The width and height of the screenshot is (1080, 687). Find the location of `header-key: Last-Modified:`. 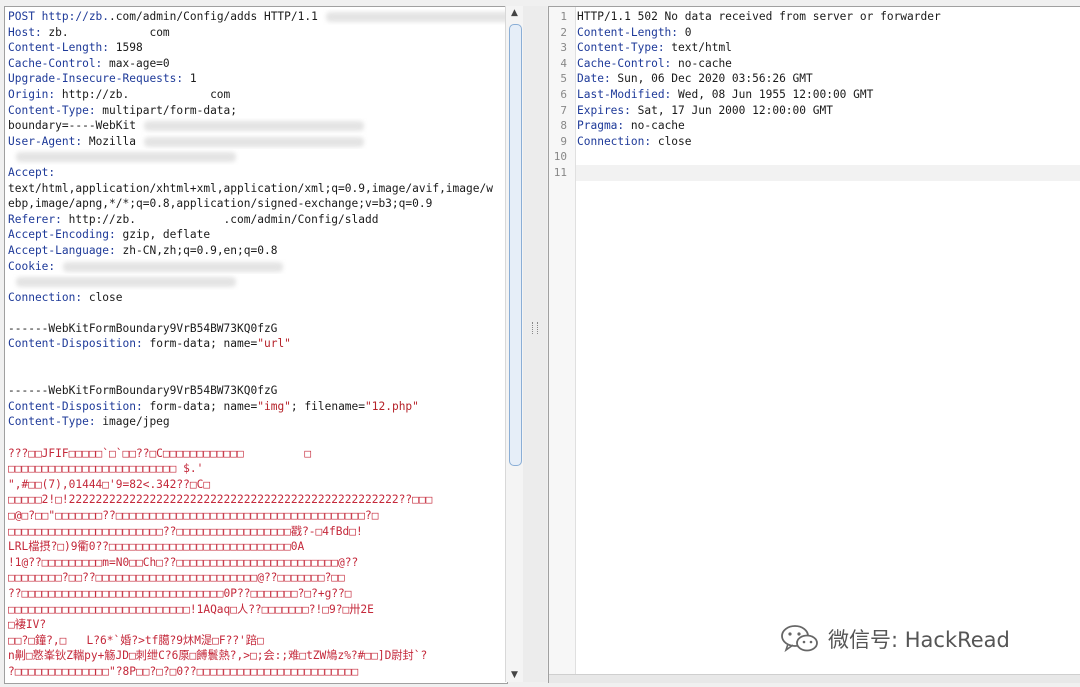

header-key: Last-Modified: is located at coordinates (624, 94).